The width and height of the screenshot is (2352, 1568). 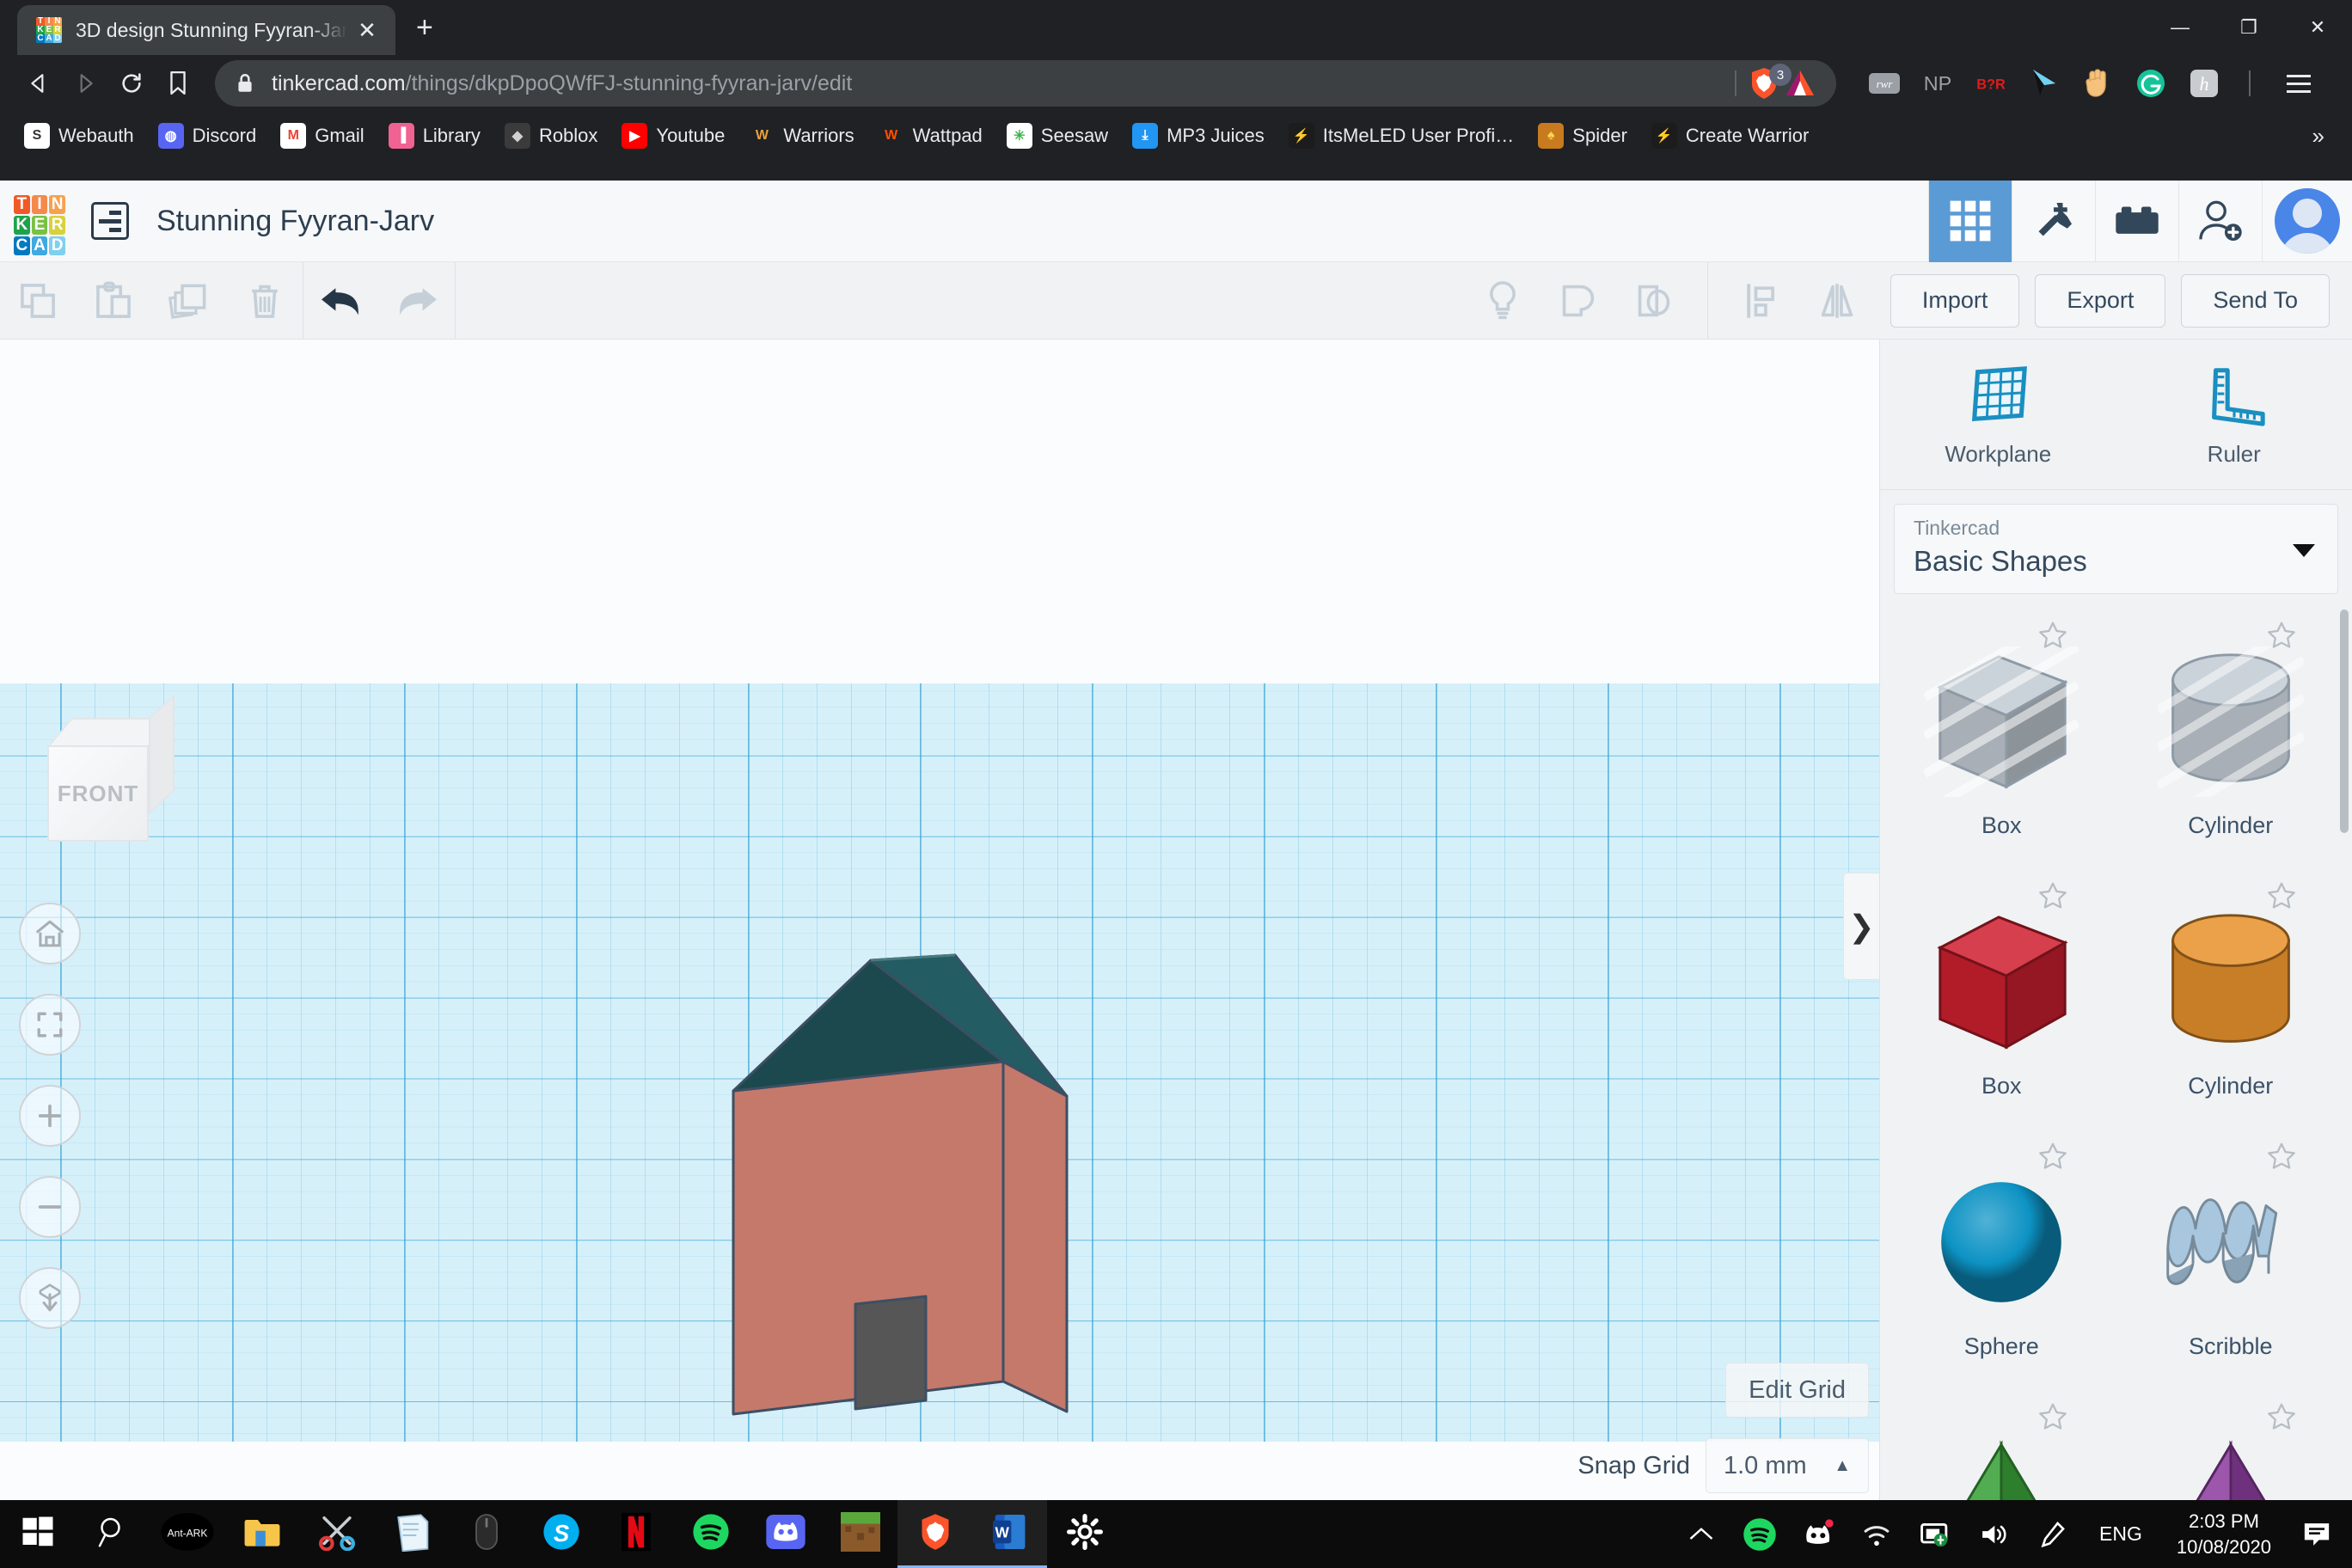 I want to click on taskbar-settings, so click(x=1084, y=1534).